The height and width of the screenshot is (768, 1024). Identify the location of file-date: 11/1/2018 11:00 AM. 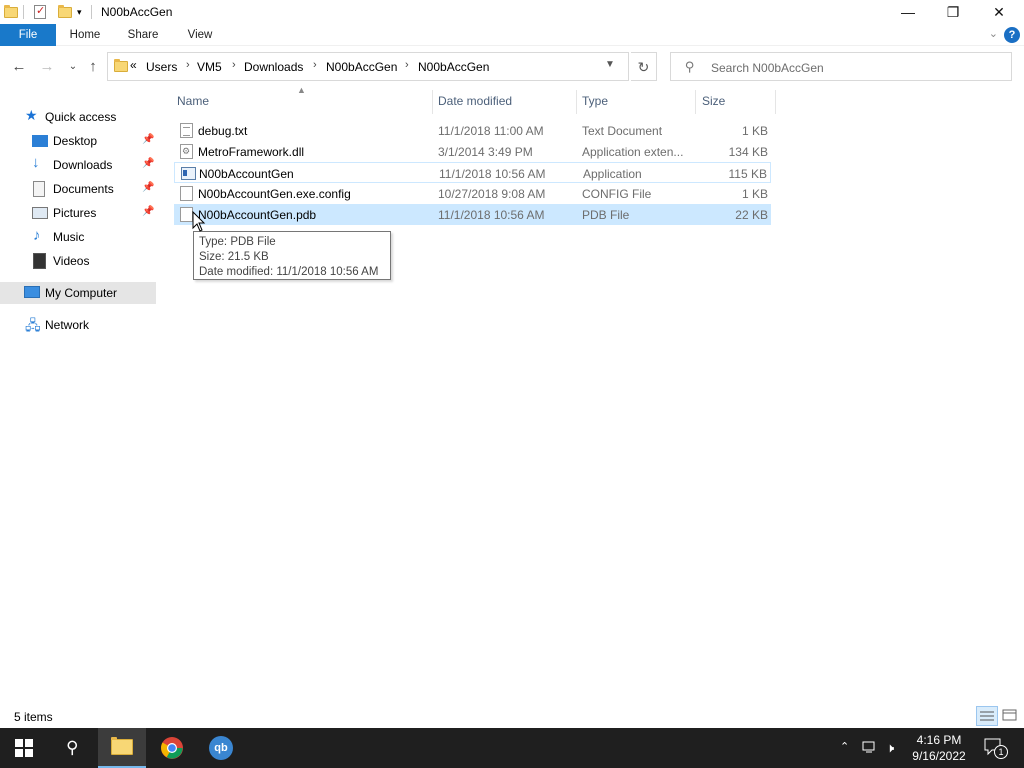
(491, 131).